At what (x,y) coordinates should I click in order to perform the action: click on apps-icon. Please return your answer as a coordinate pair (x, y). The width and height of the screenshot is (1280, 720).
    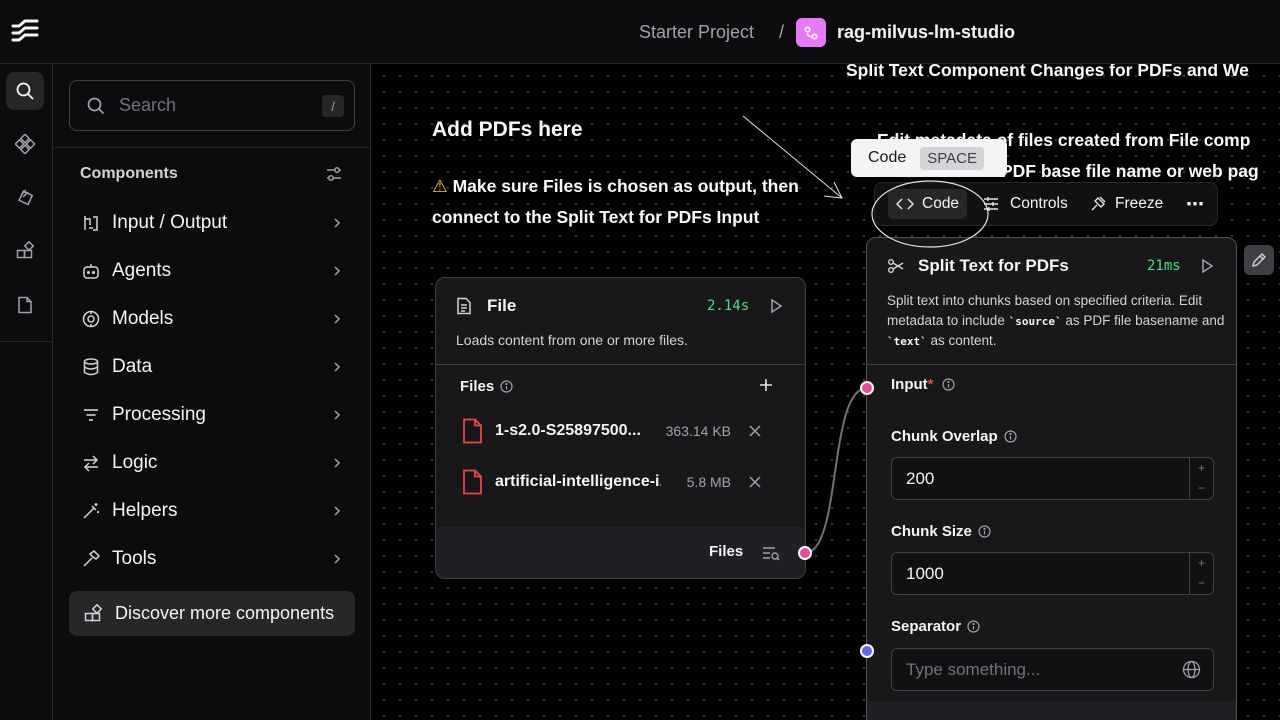
    Looking at the image, I should click on (25, 251).